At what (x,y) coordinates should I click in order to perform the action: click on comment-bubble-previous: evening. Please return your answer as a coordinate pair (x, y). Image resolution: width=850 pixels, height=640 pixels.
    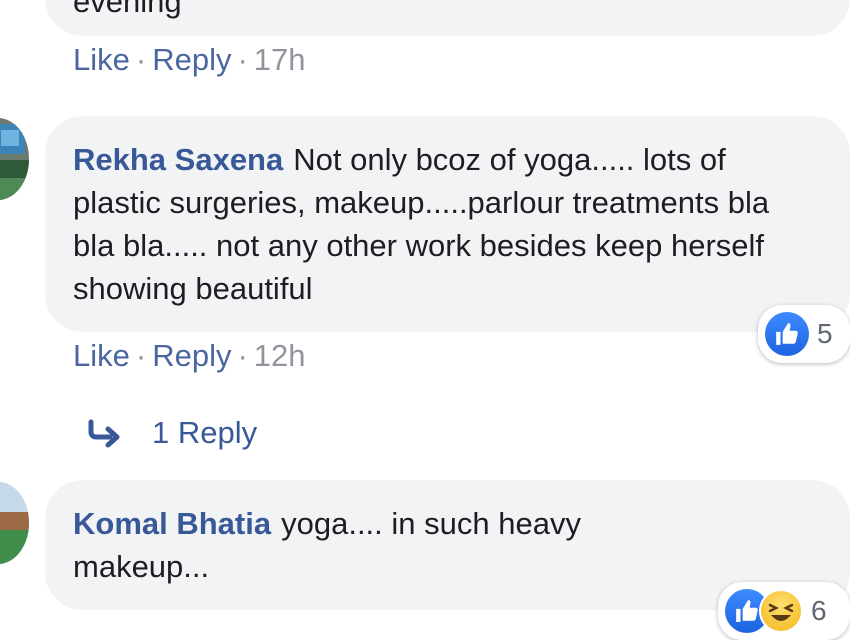
    Looking at the image, I should click on (447, 18).